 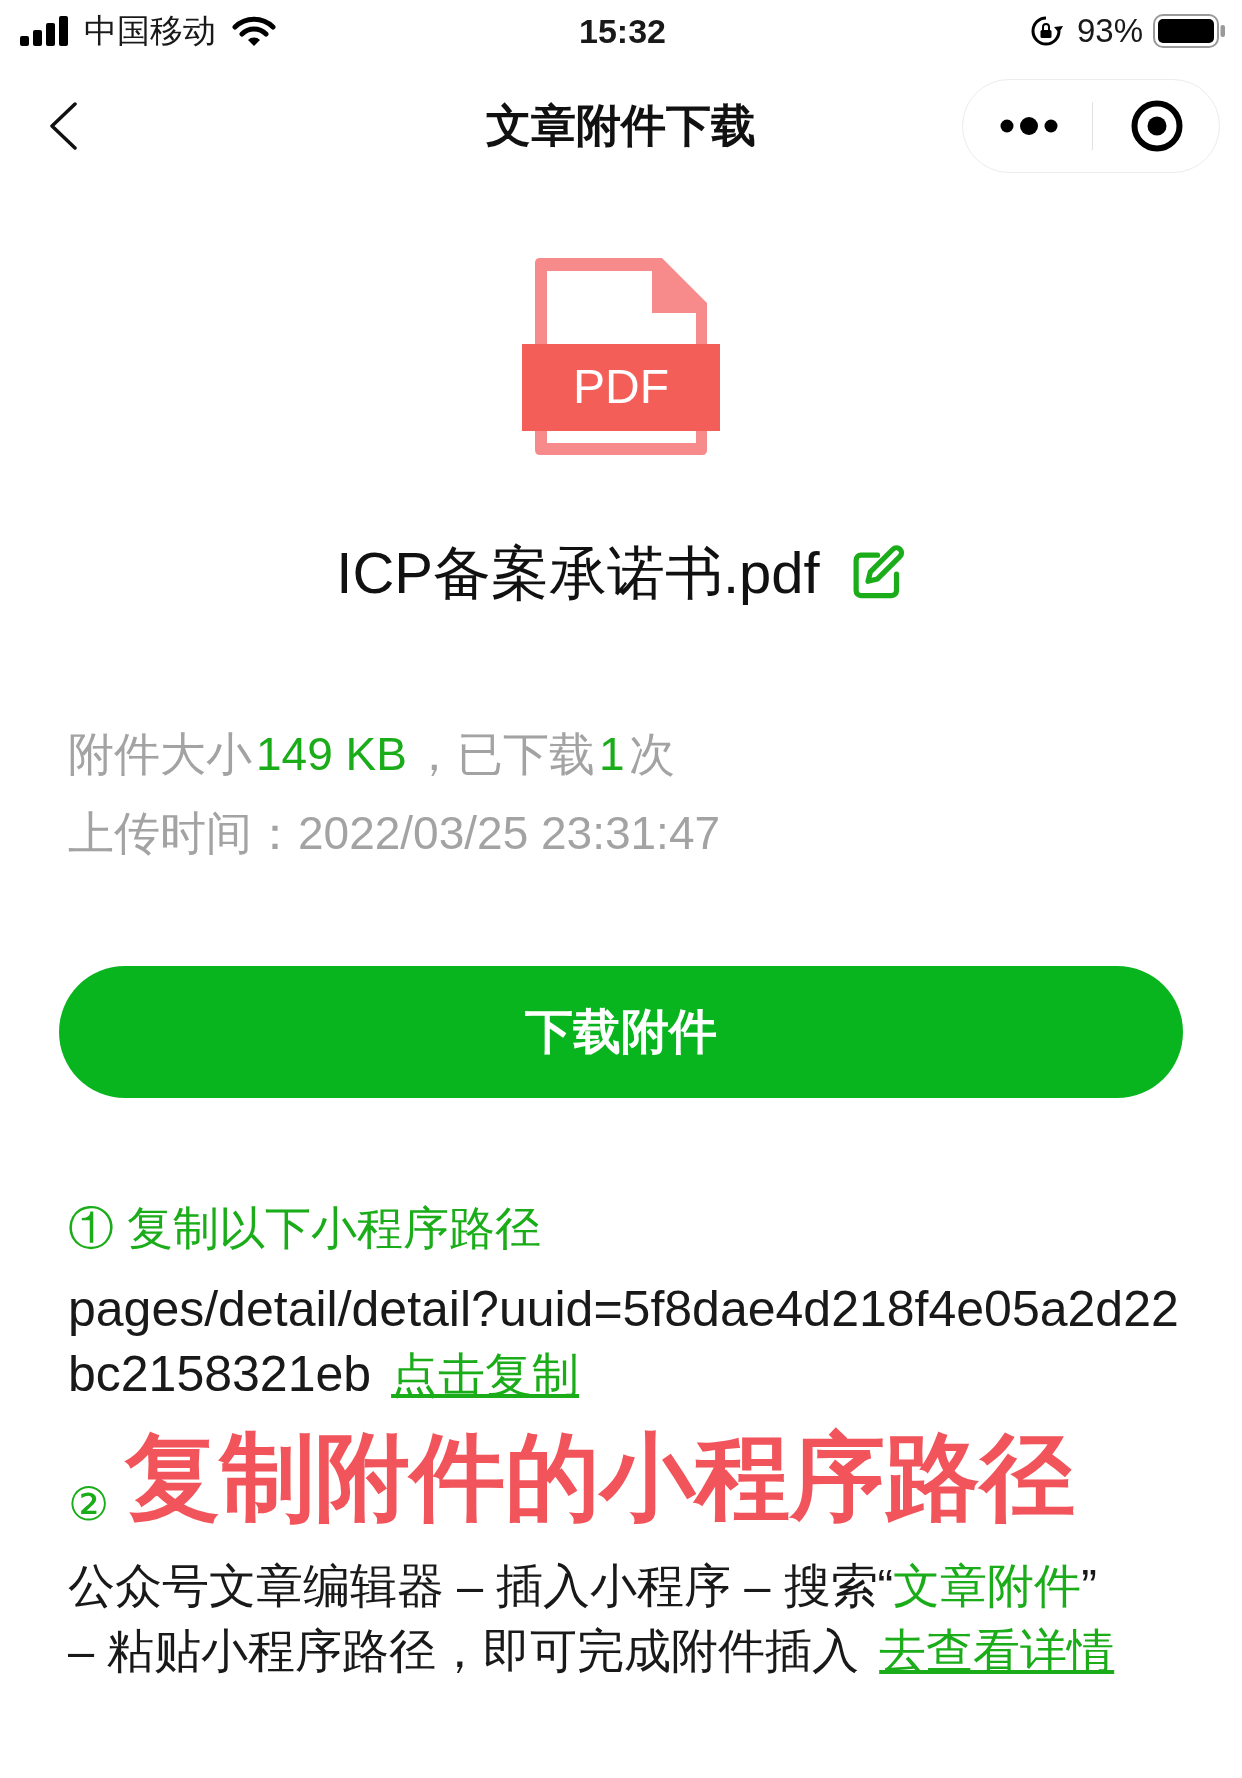 What do you see at coordinates (622, 31) in the screenshot?
I see `clock-text: 15:32` at bounding box center [622, 31].